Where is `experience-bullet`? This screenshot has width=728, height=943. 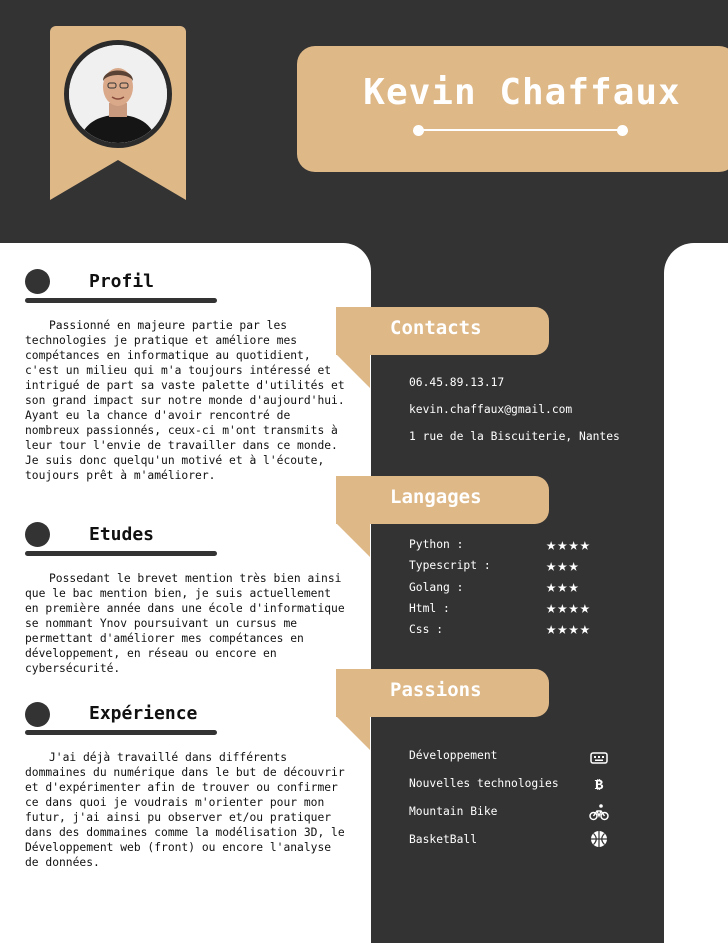
experience-bullet is located at coordinates (37, 714).